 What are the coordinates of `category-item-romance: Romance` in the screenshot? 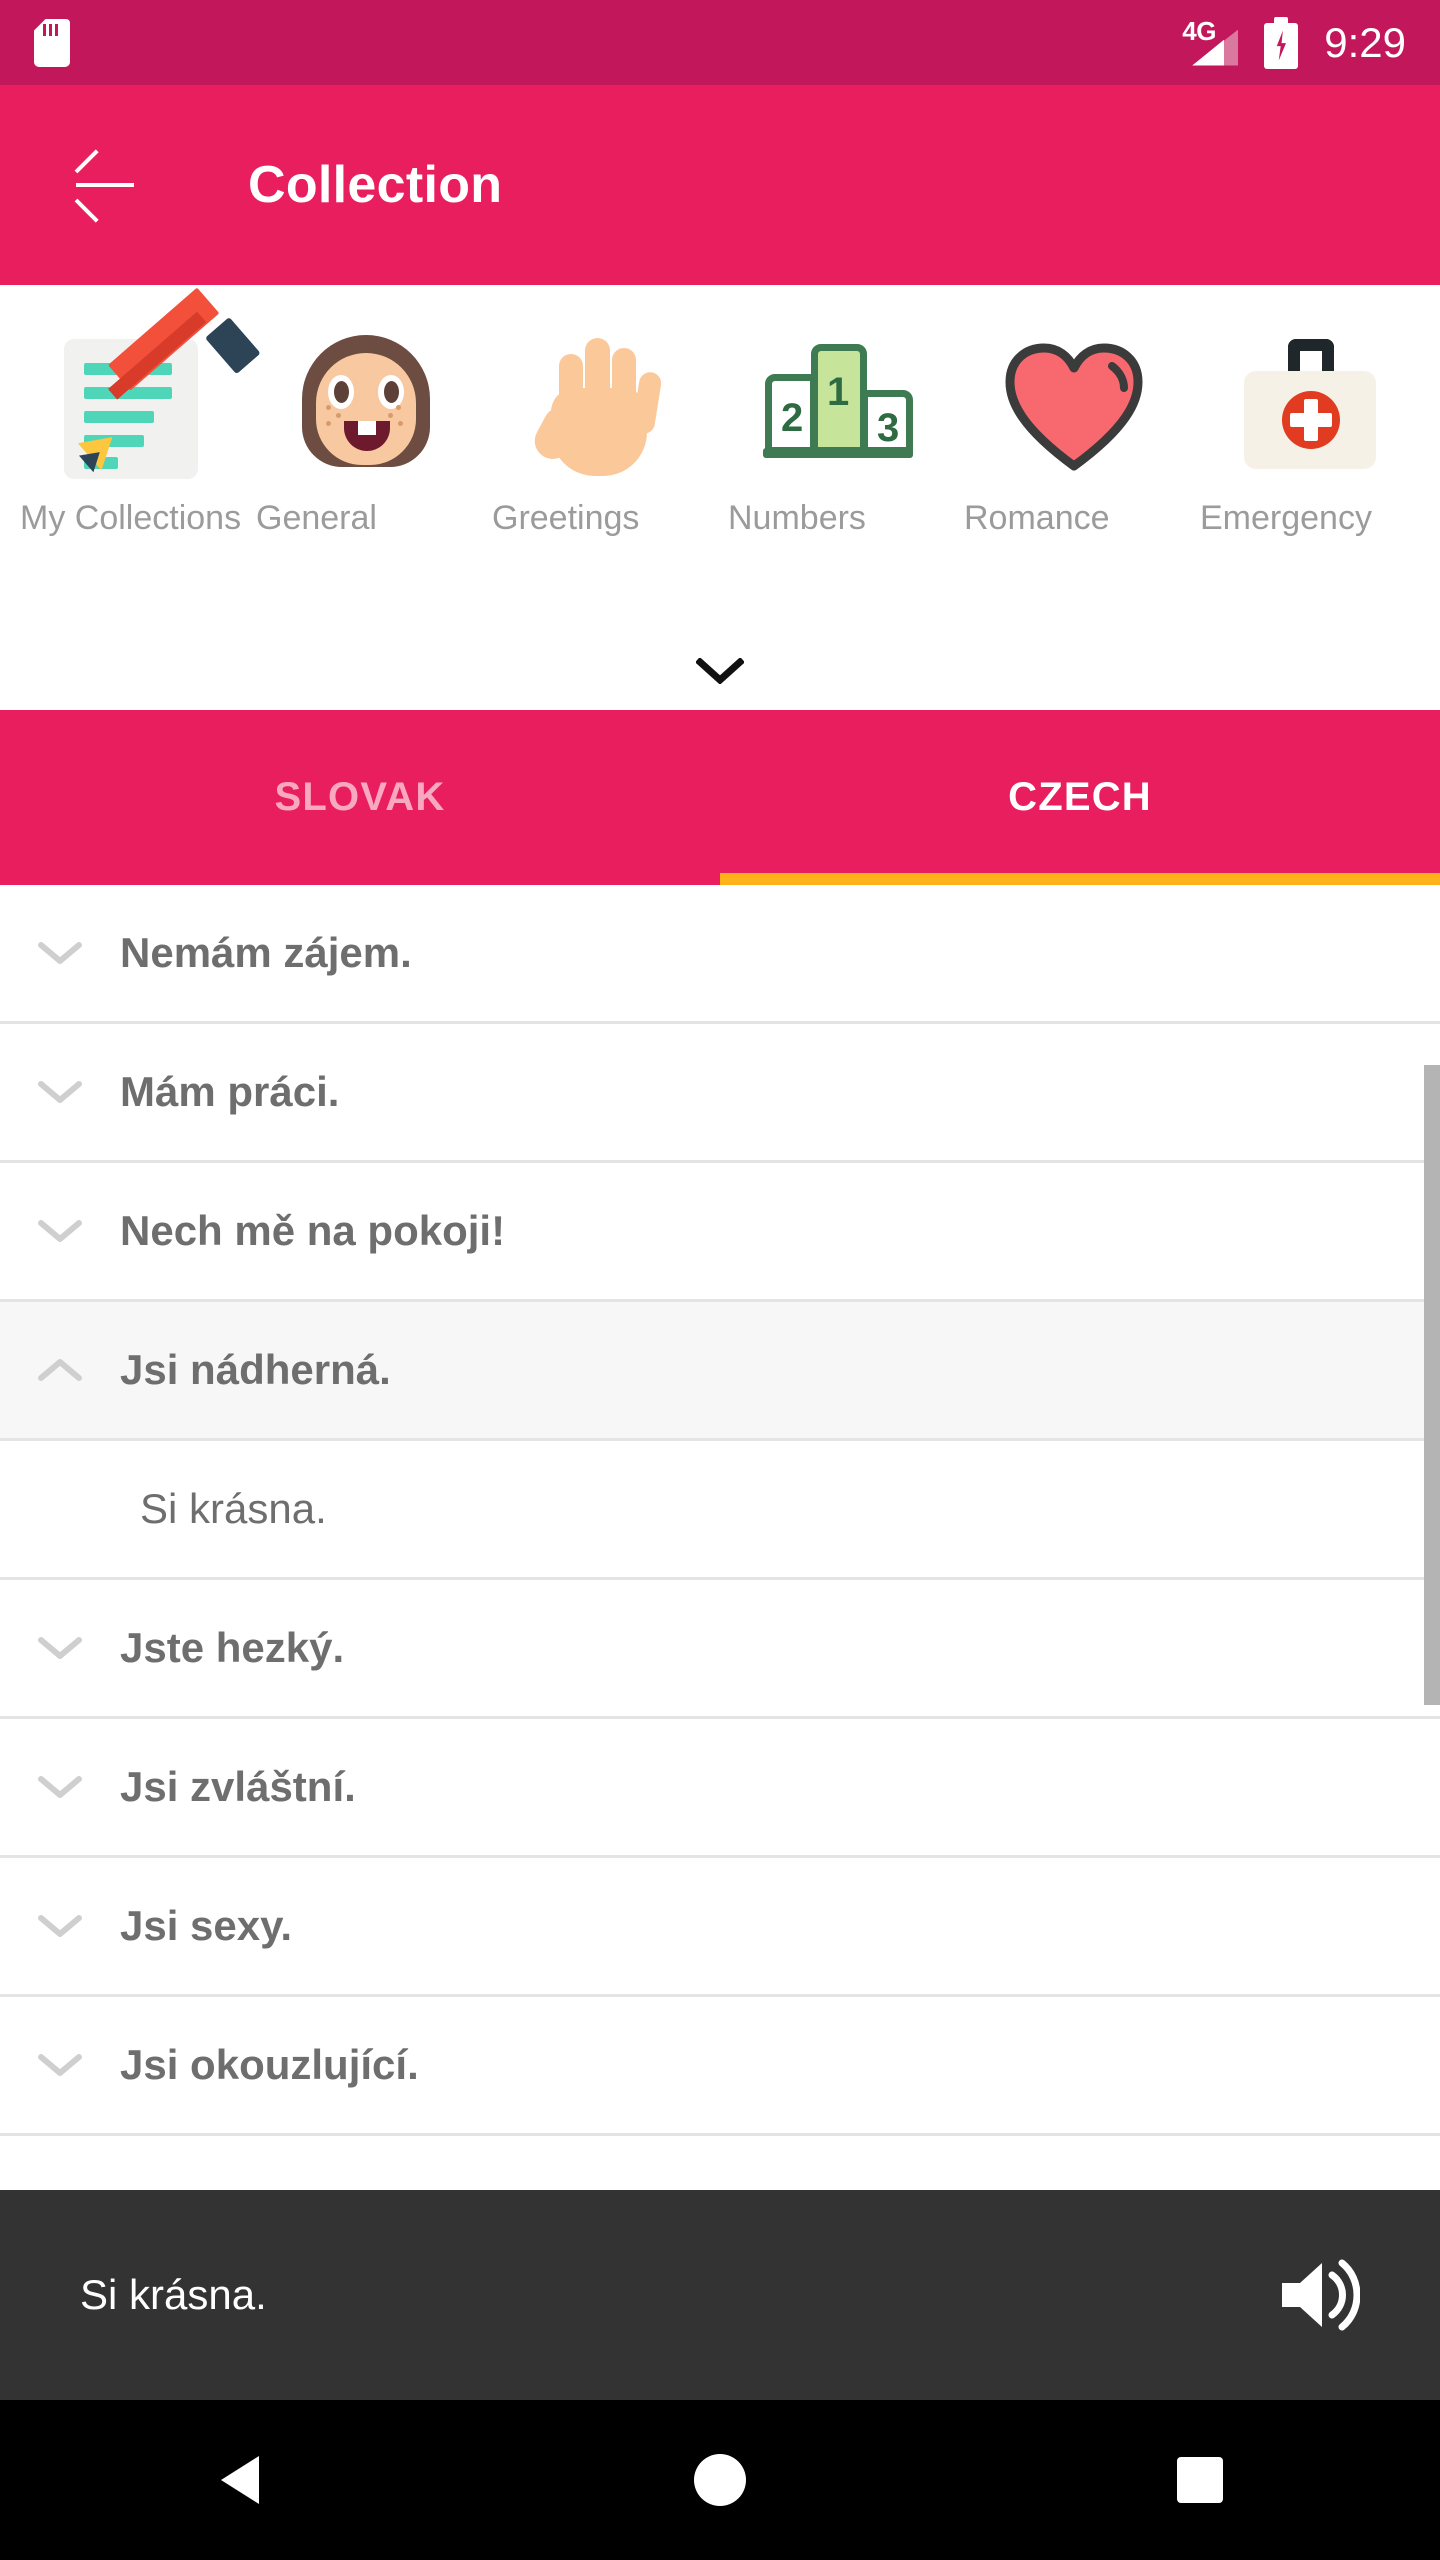 It's located at (1074, 434).